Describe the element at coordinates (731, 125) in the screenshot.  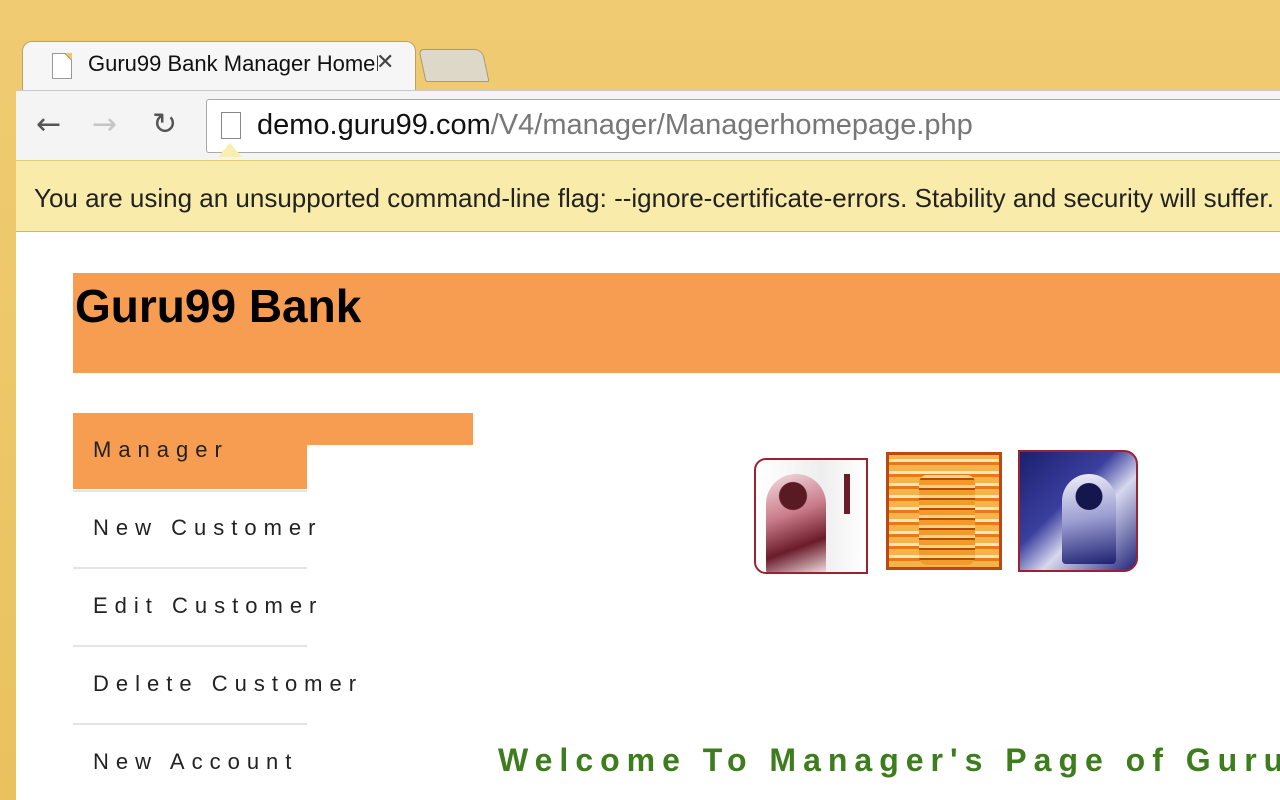
I see `url-path: /V4/manager/Managerhomepage.php` at that location.